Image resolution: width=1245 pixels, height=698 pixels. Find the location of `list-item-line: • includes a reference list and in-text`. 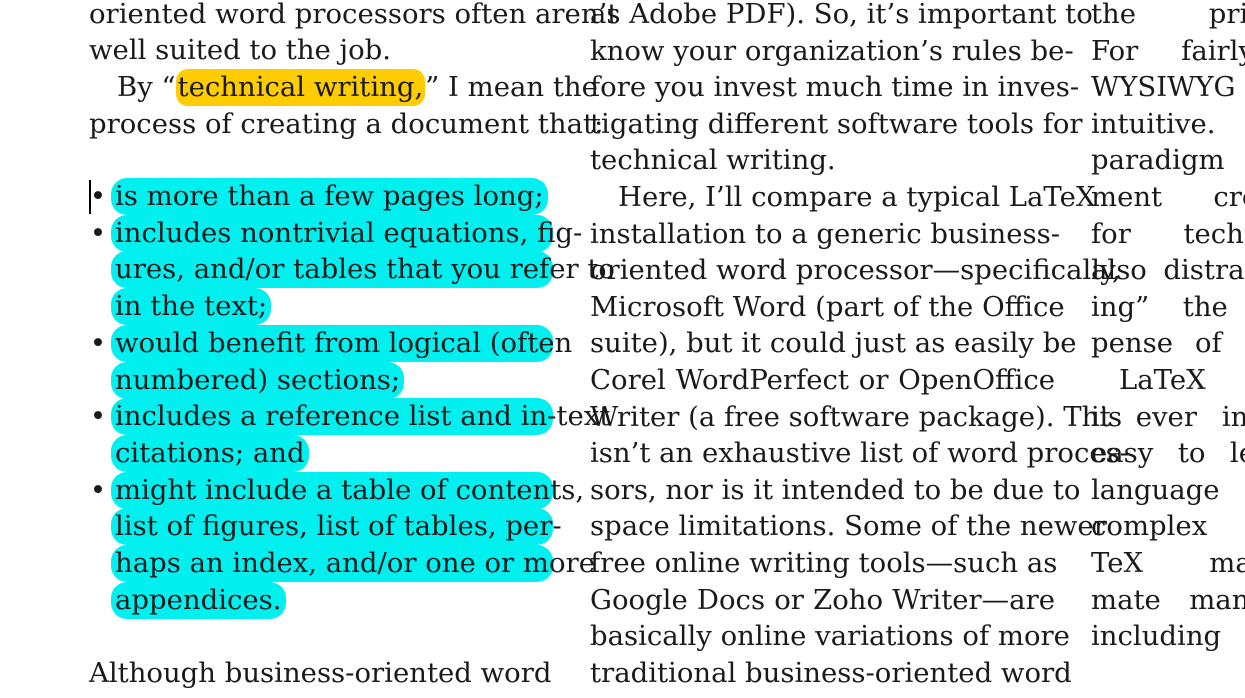

list-item-line: • includes a reference list and in-text is located at coordinates (349, 417).